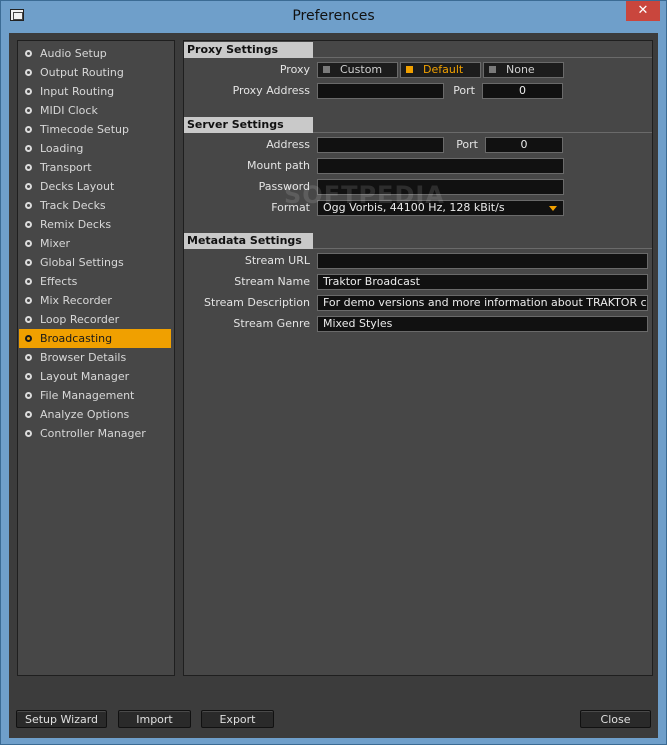 The image size is (667, 745). I want to click on sidebar-item-label: Controller Manager, so click(93, 433).